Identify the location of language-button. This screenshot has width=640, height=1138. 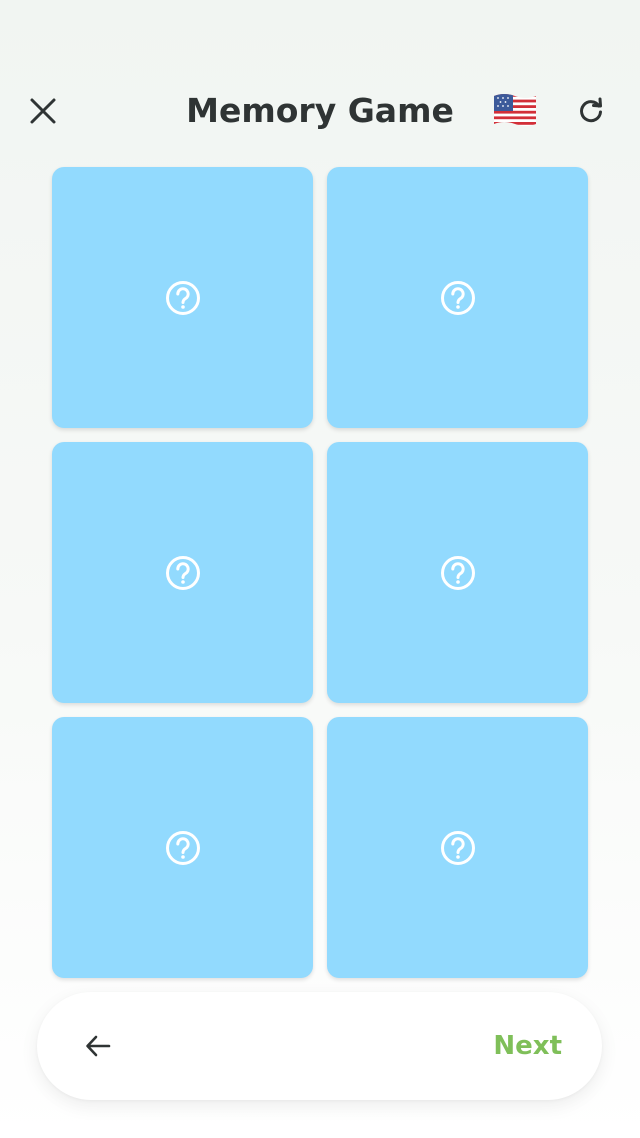
(515, 110).